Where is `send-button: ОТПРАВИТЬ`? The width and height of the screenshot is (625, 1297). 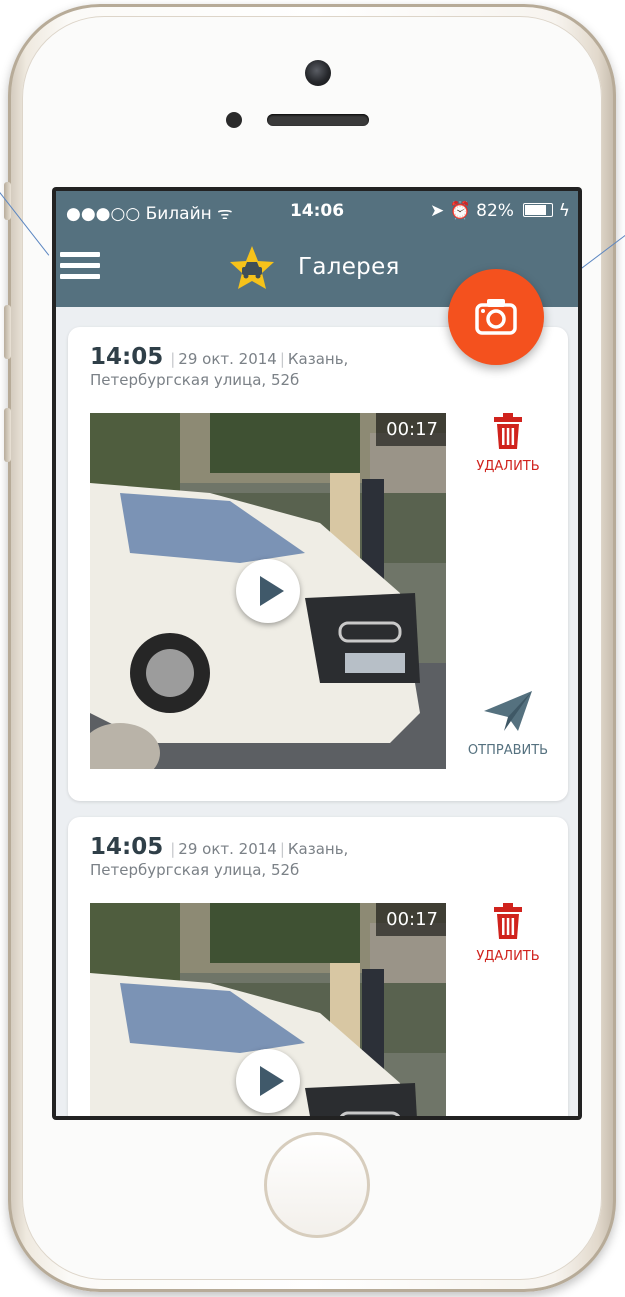
send-button: ОТПРАВИТЬ is located at coordinates (508, 723).